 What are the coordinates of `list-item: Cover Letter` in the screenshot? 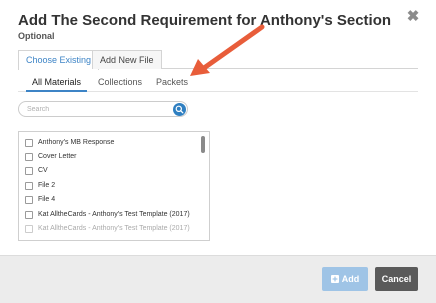 It's located at (109, 157).